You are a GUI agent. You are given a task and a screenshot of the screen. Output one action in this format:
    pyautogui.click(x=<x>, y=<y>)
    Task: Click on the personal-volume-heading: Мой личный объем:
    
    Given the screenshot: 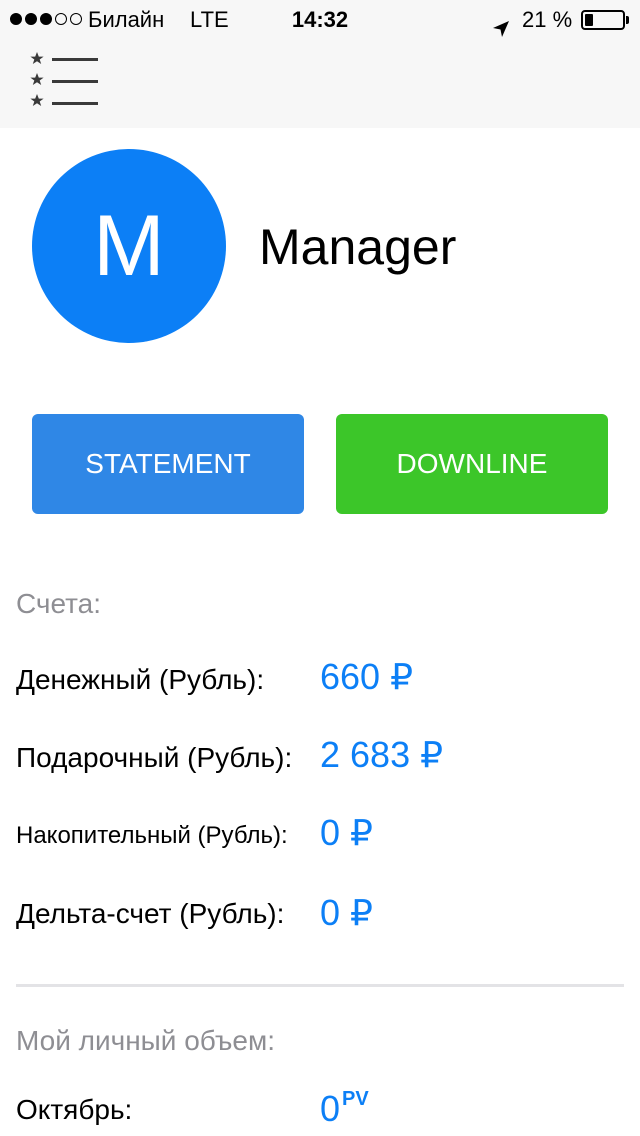 What is the action you would take?
    pyautogui.click(x=145, y=1040)
    